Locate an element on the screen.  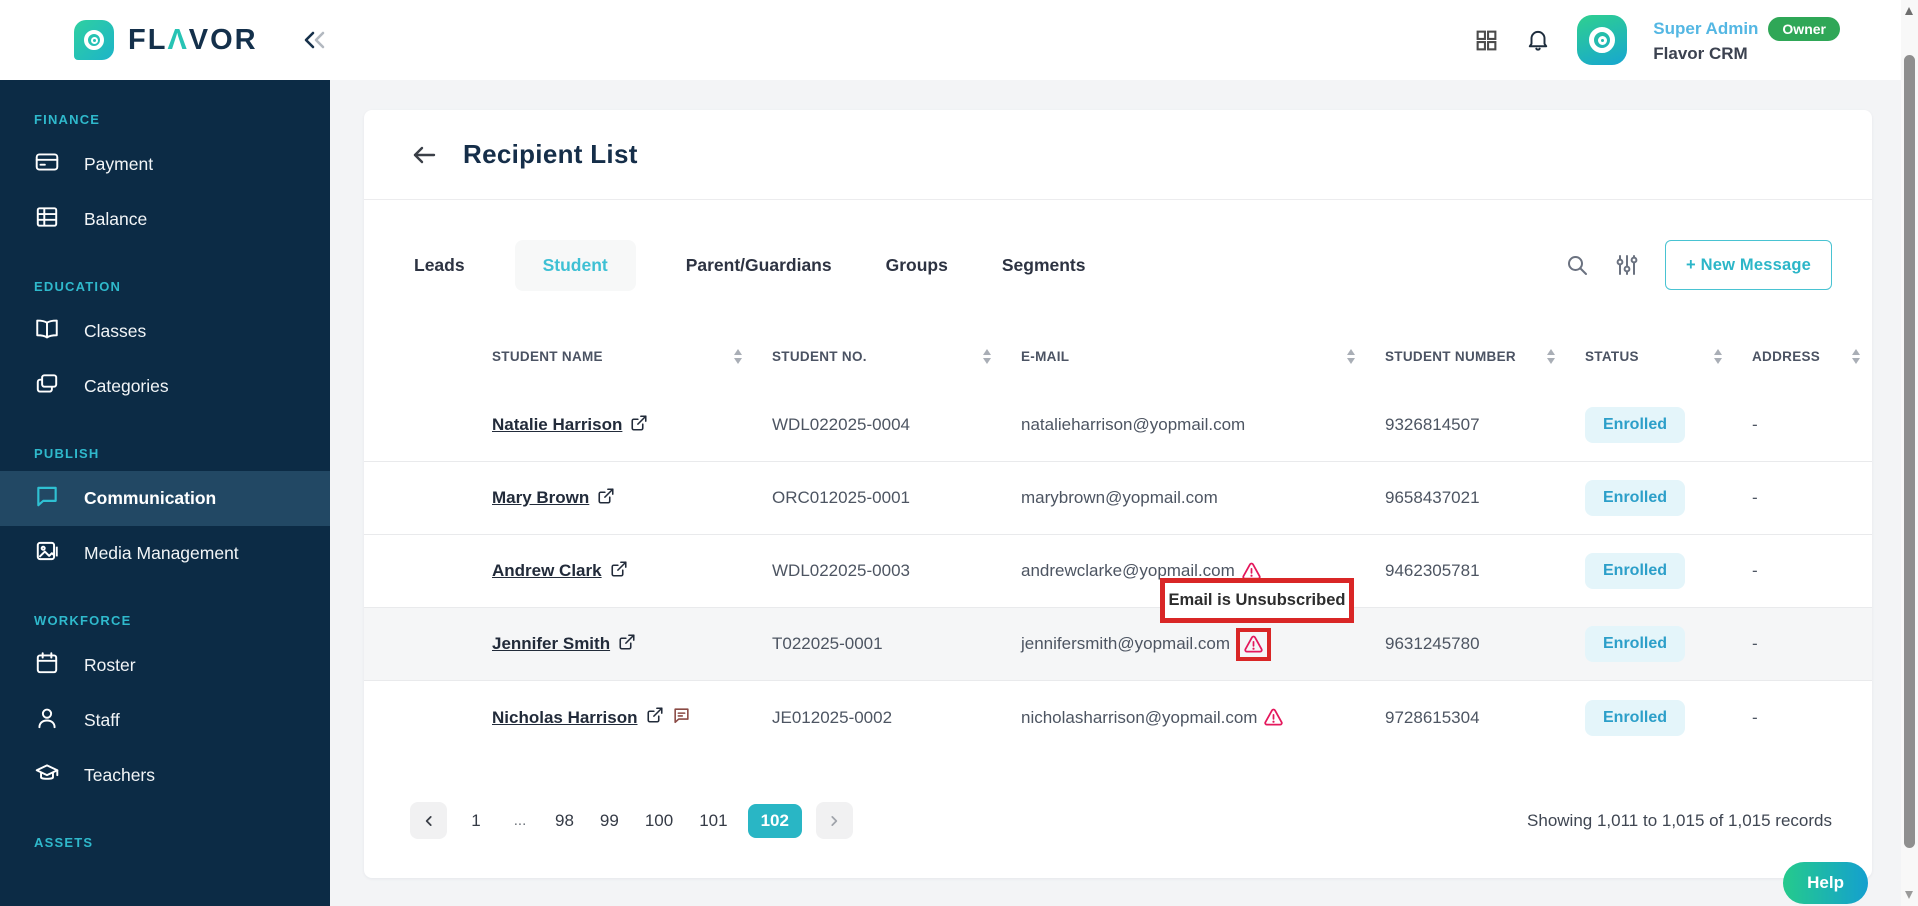
sort-icon-student-name is located at coordinates (738, 356).